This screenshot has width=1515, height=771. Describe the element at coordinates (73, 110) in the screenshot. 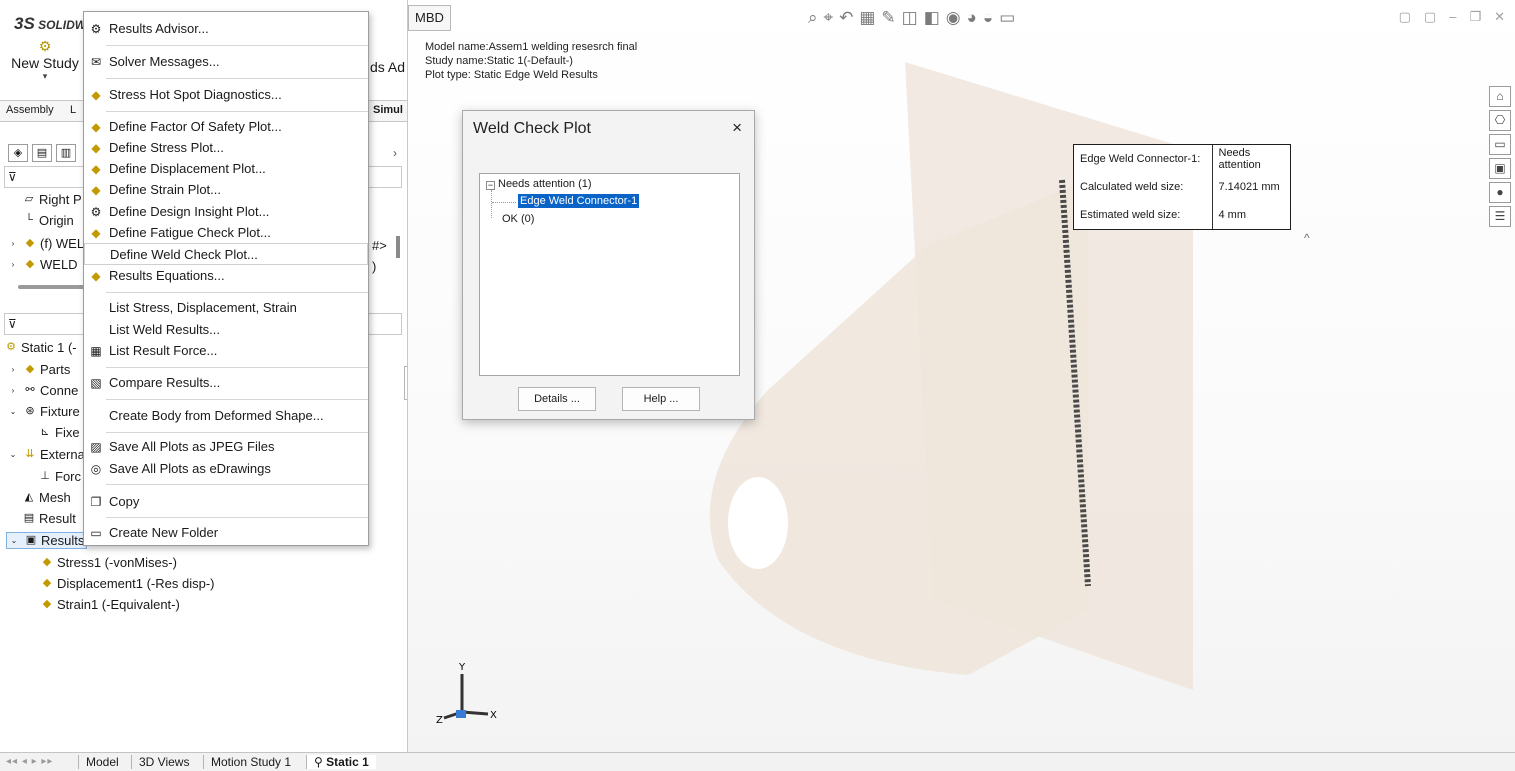

I see `tab-layout: L` at that location.